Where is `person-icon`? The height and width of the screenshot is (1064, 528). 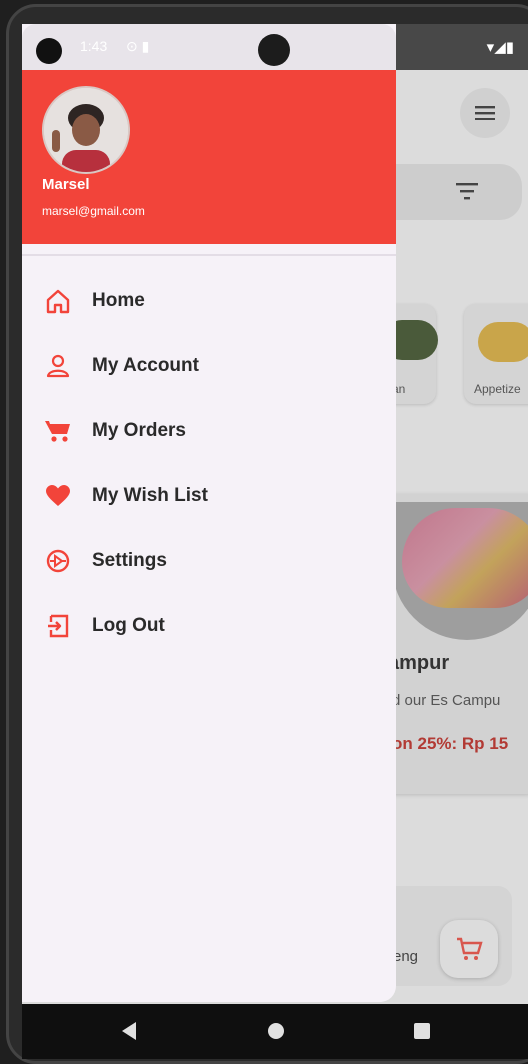 person-icon is located at coordinates (58, 366).